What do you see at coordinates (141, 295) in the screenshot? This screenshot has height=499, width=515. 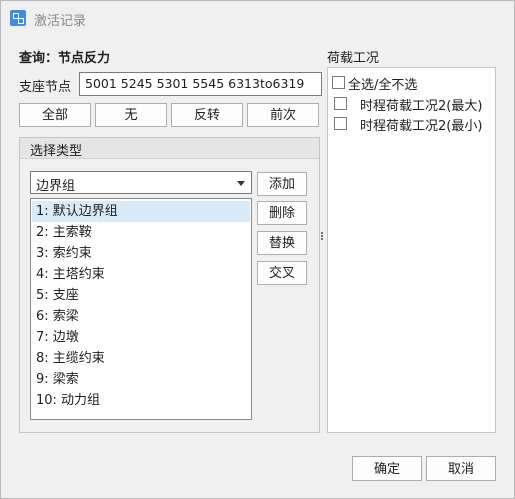 I see `list-item: 5: 支座` at bounding box center [141, 295].